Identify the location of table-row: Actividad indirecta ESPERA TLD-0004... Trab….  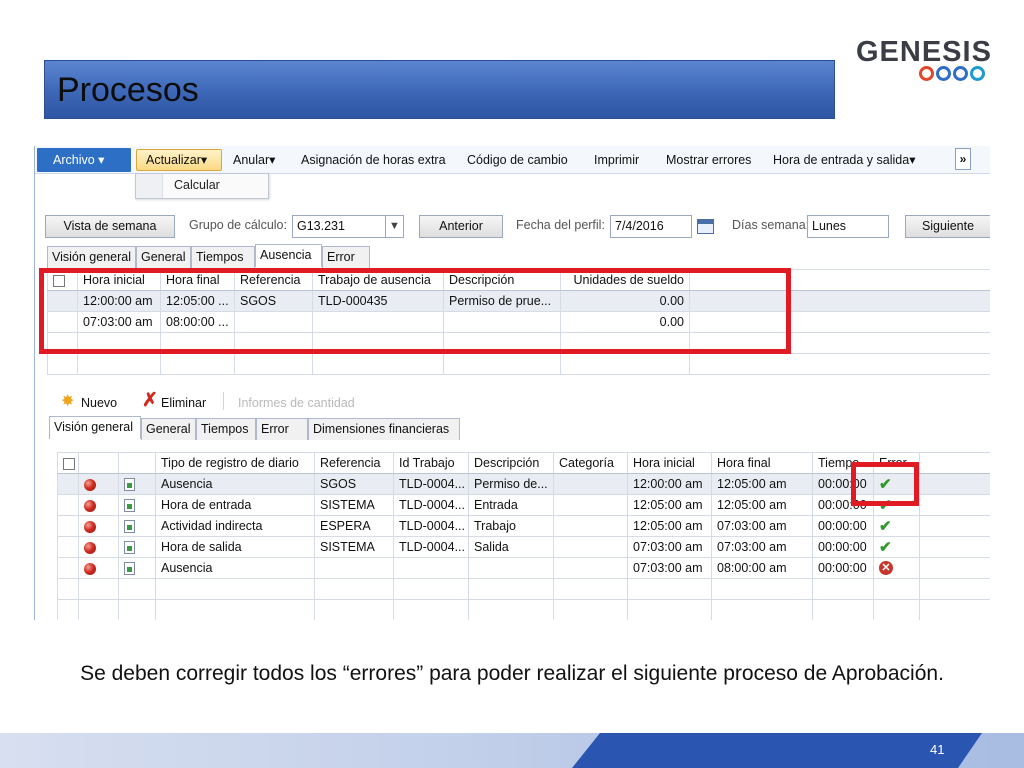
(523, 526).